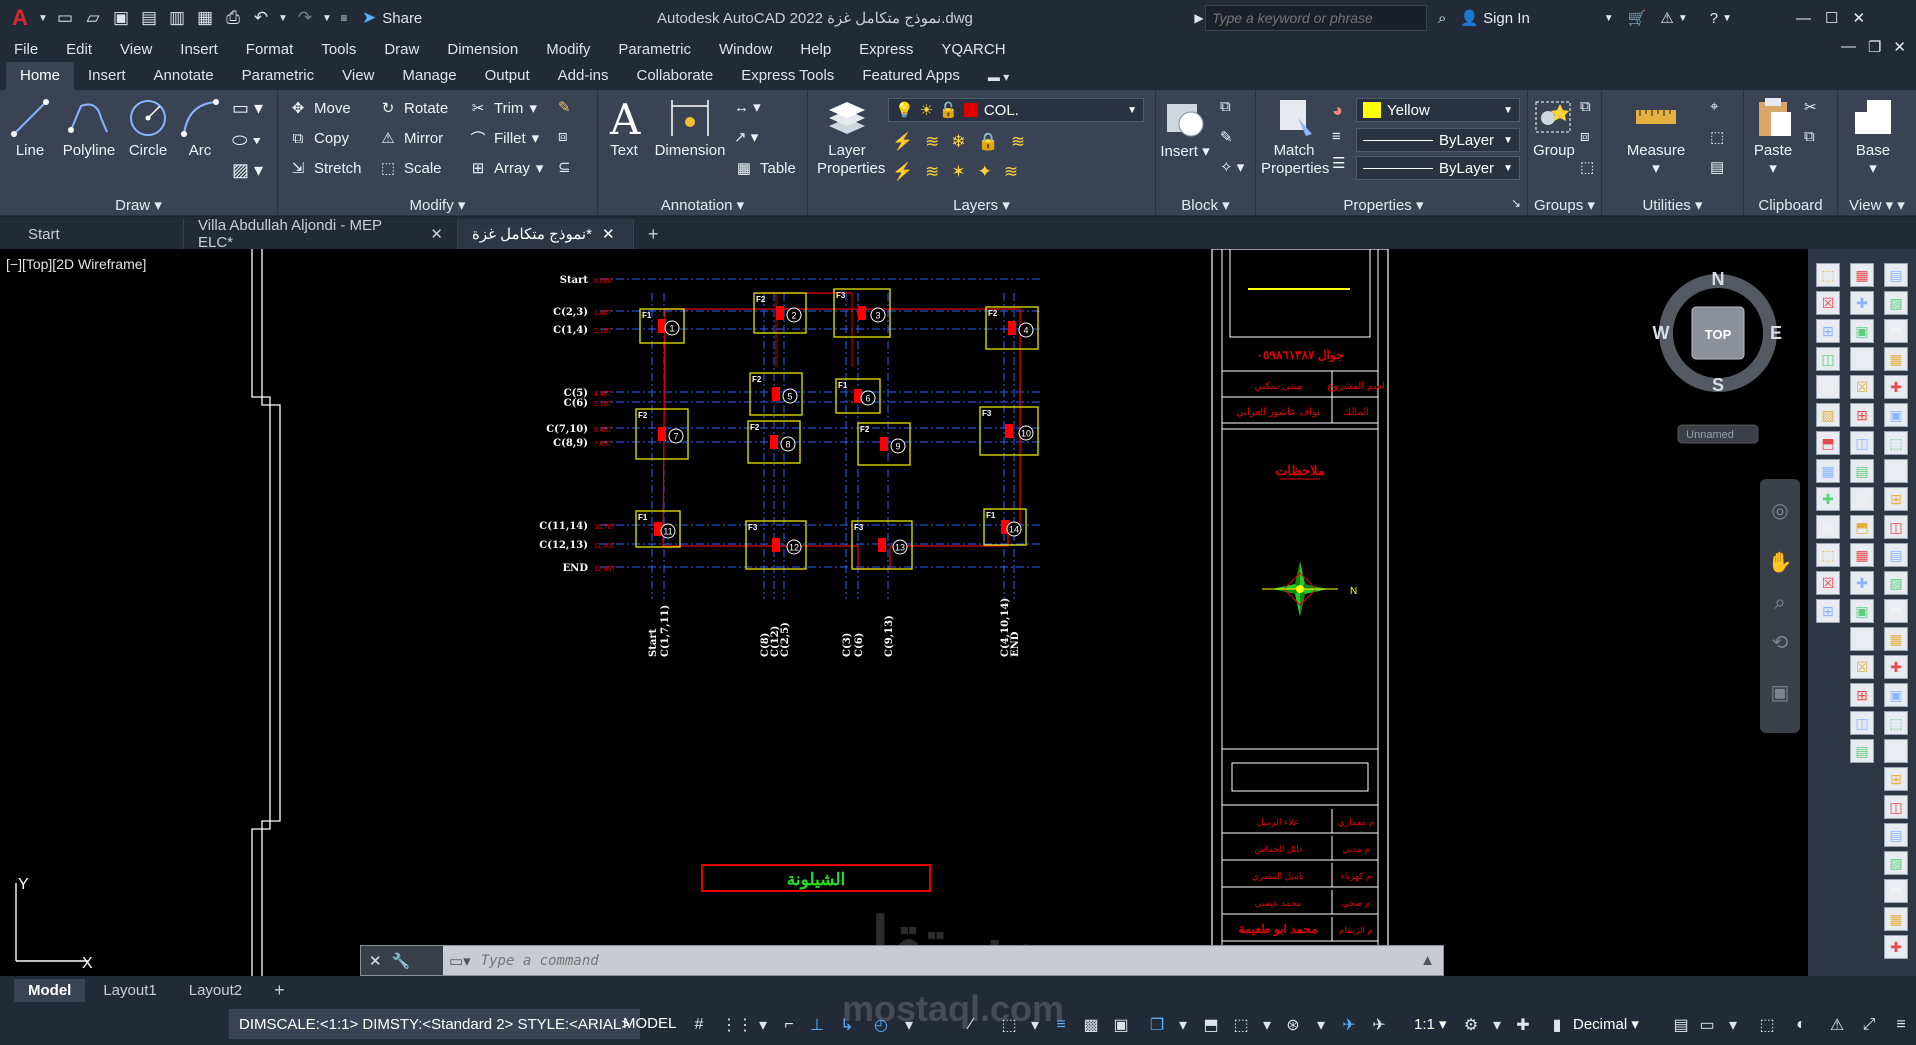  I want to click on selection-cycling-icon: ▣, so click(1121, 1025).